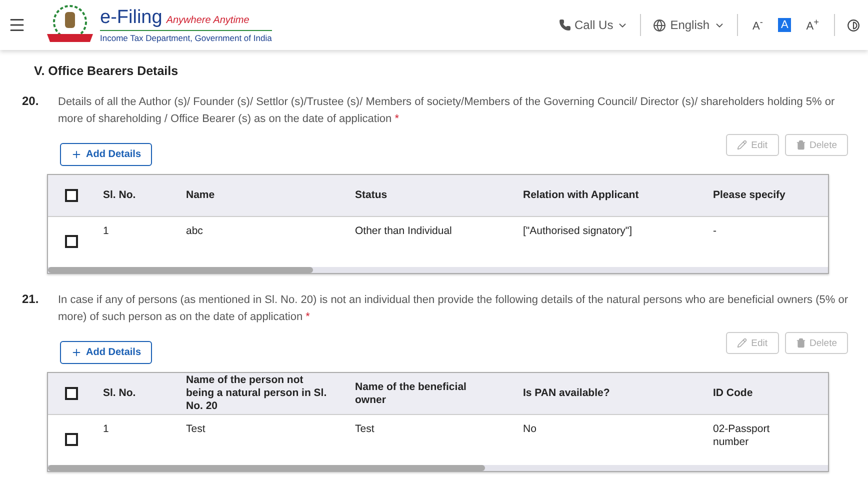 The image size is (868, 496). I want to click on font-size-button: A, so click(785, 25).